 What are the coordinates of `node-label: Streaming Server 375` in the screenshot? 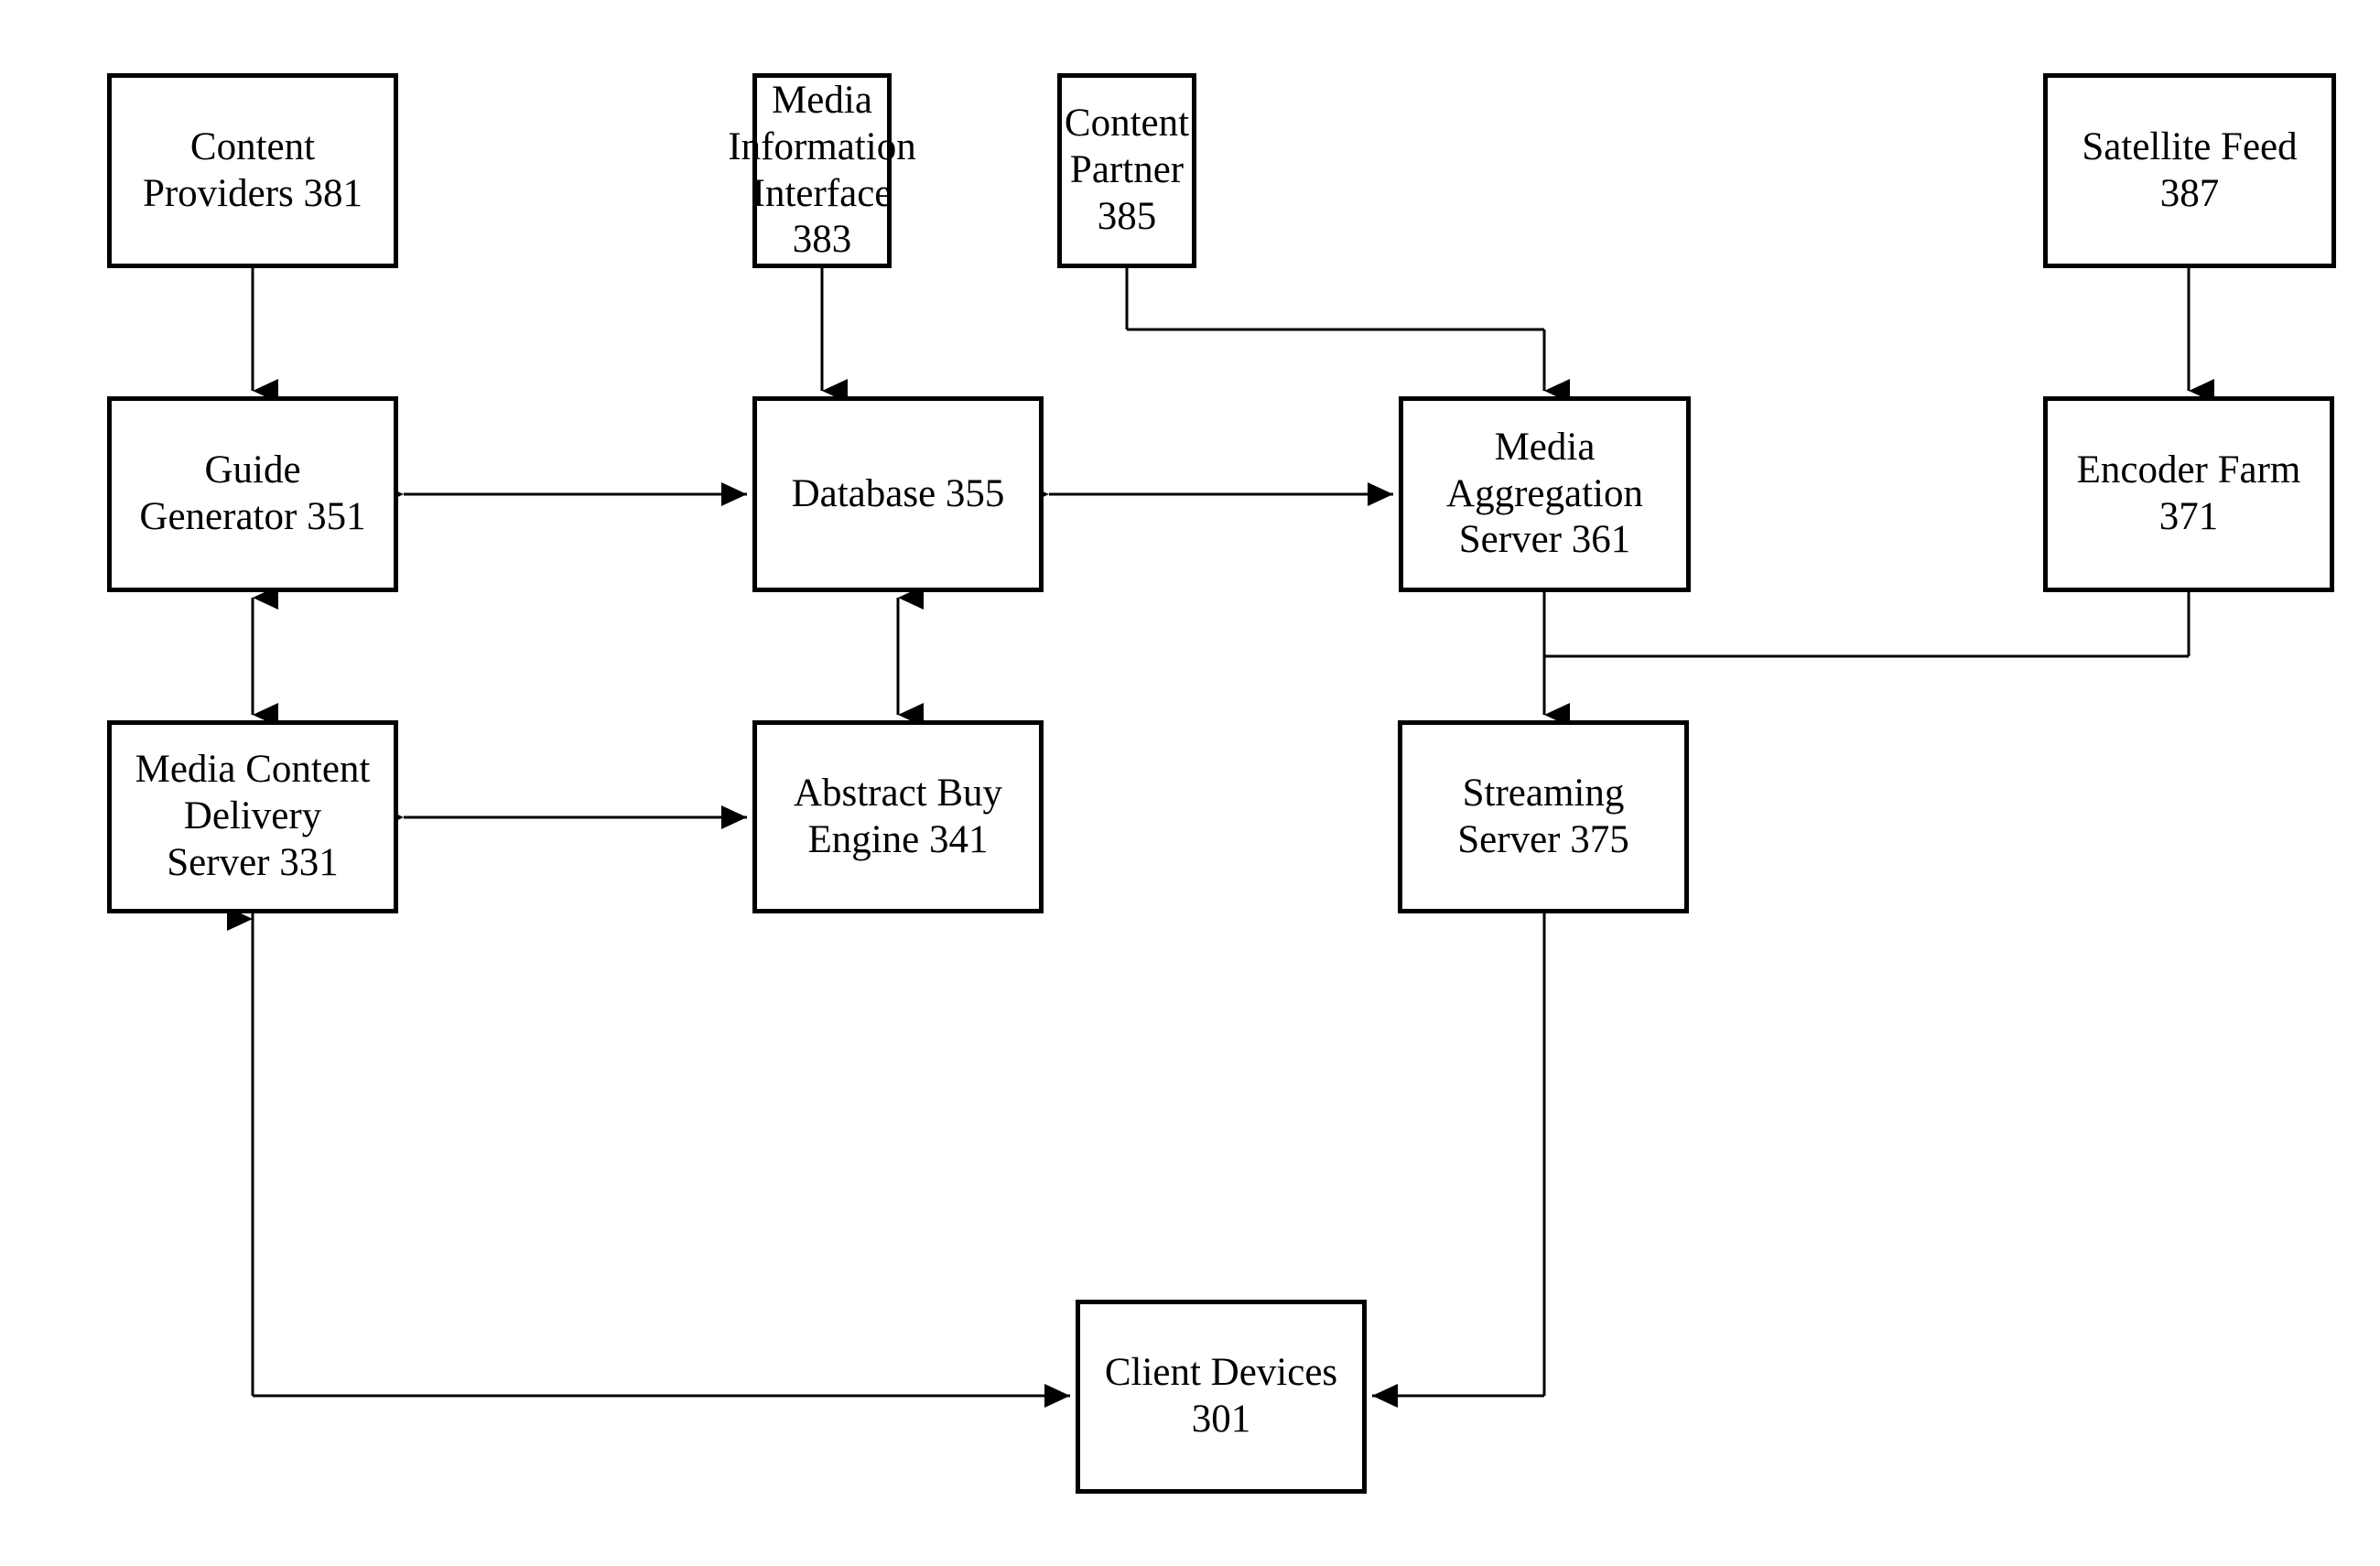 It's located at (1543, 816).